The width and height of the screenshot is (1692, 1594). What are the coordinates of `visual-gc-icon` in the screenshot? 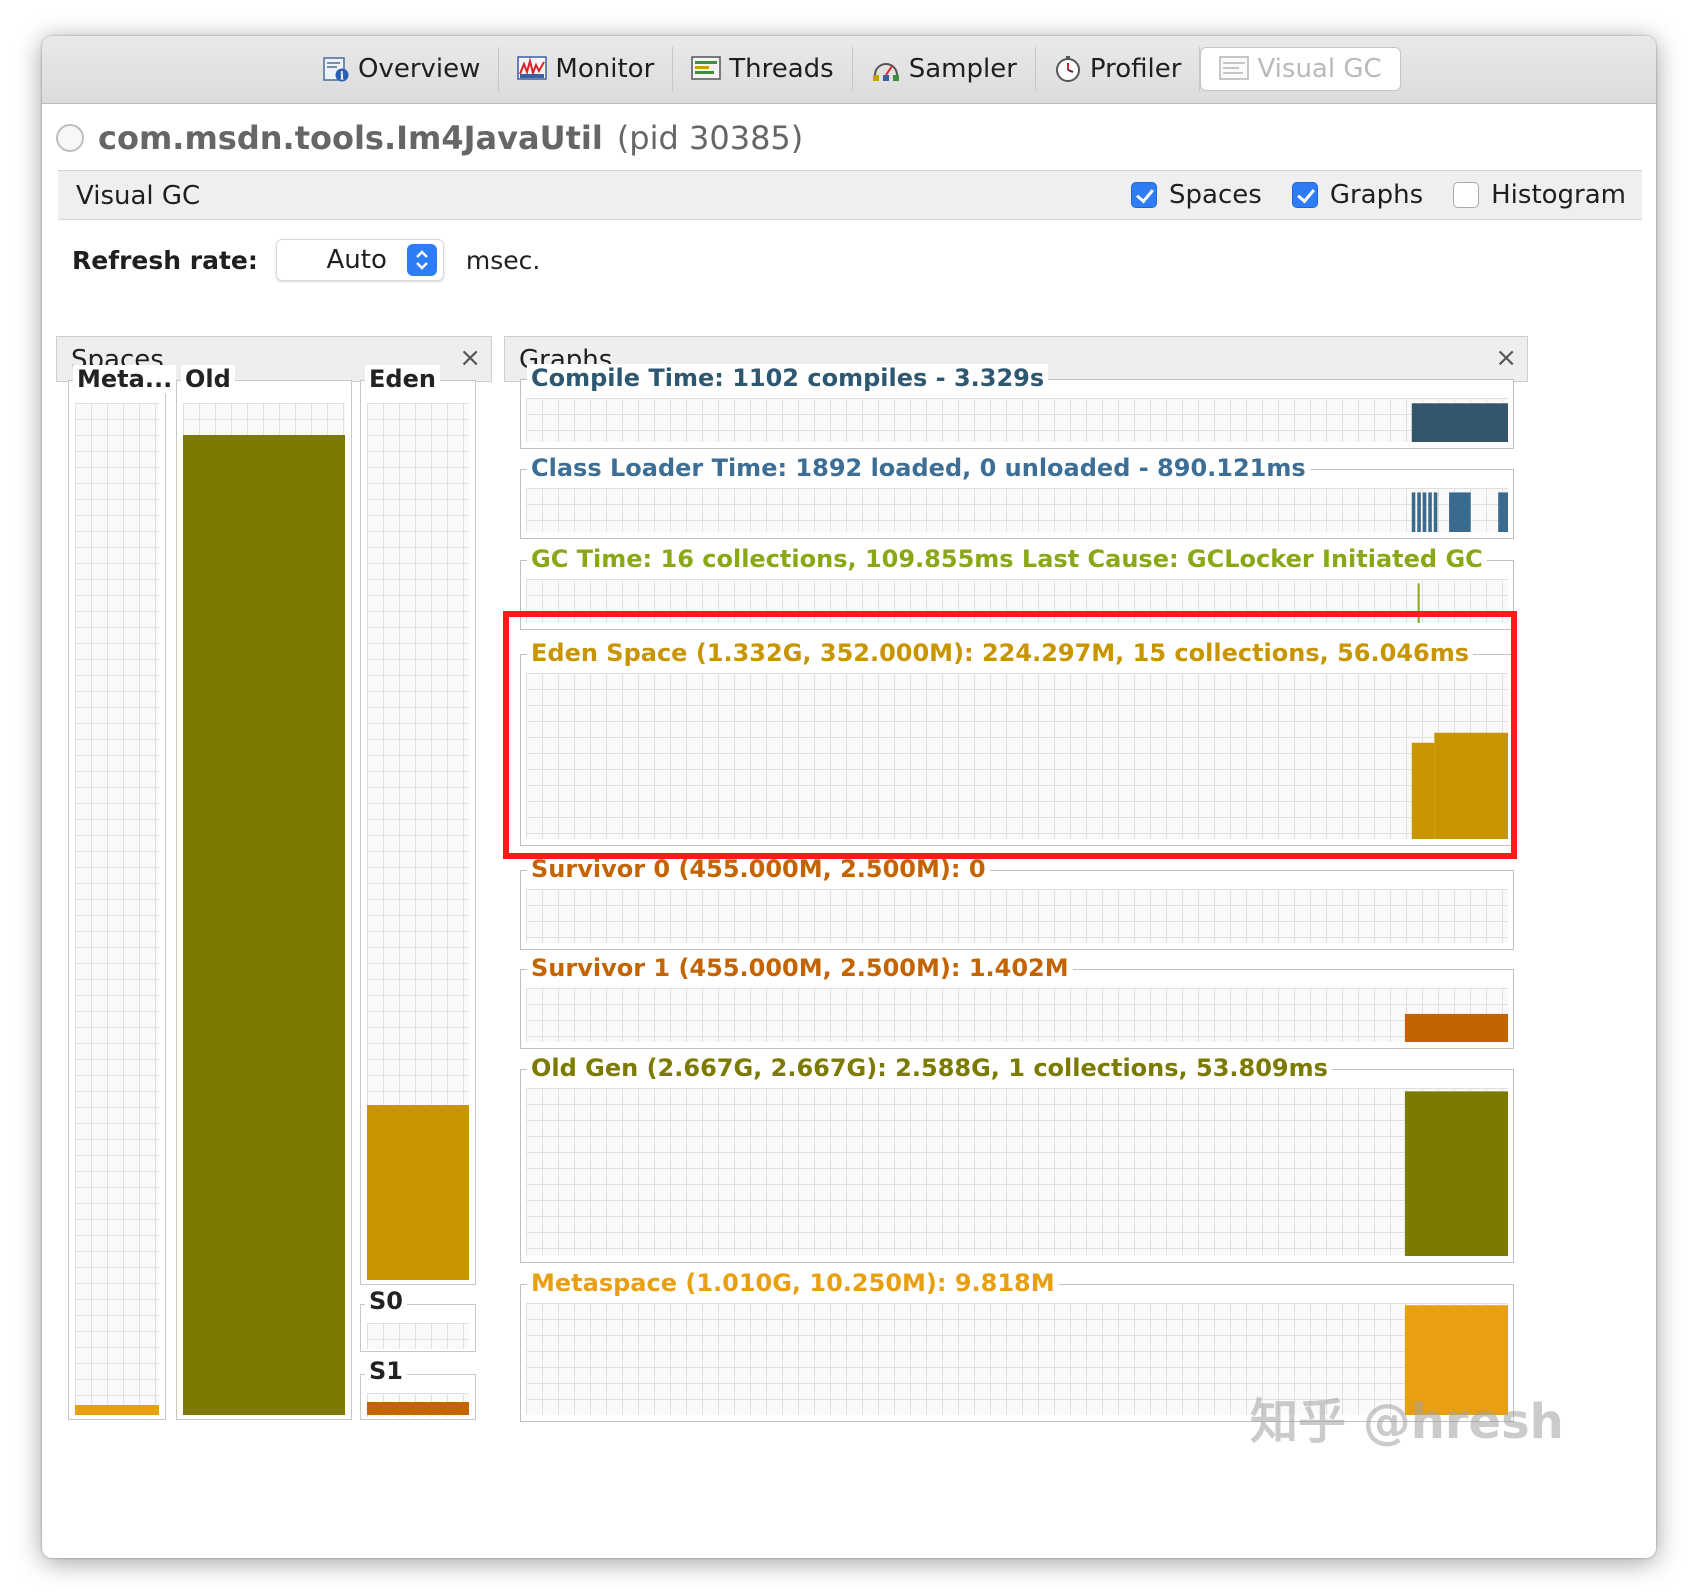 It's located at (1234, 69).